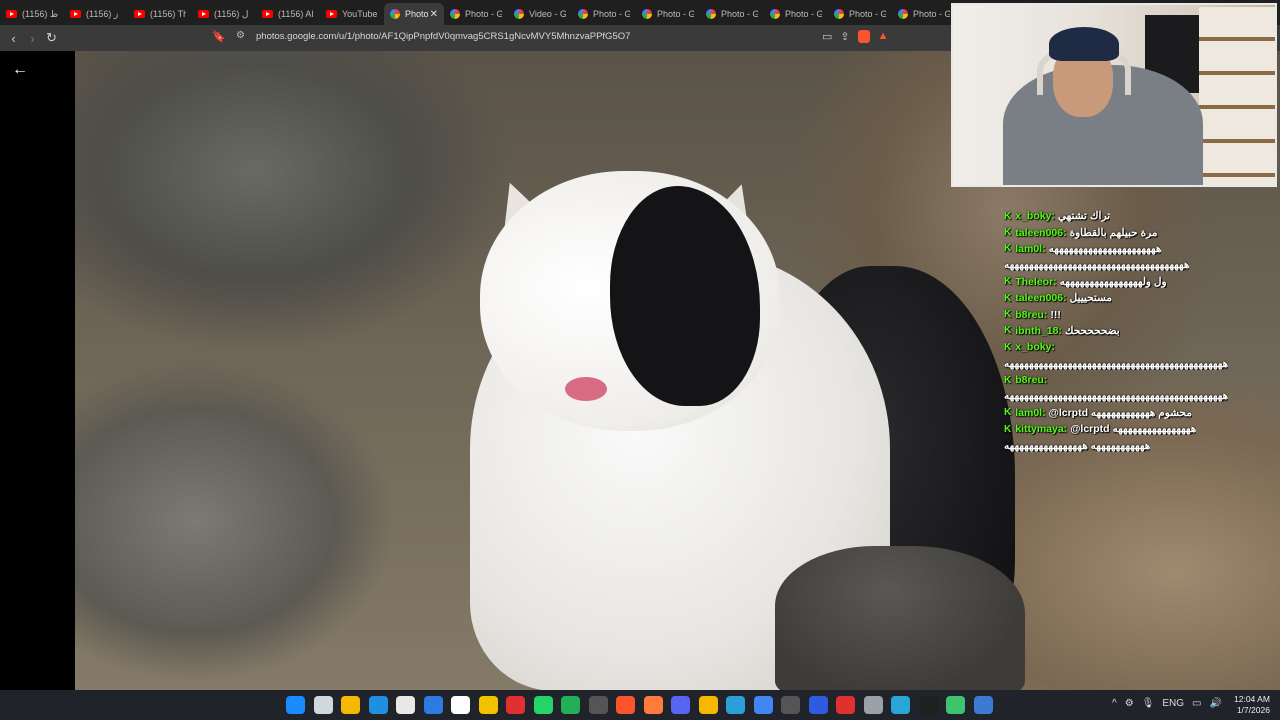  What do you see at coordinates (1031, 314) in the screenshot?
I see `chat-username: b8reu:` at bounding box center [1031, 314].